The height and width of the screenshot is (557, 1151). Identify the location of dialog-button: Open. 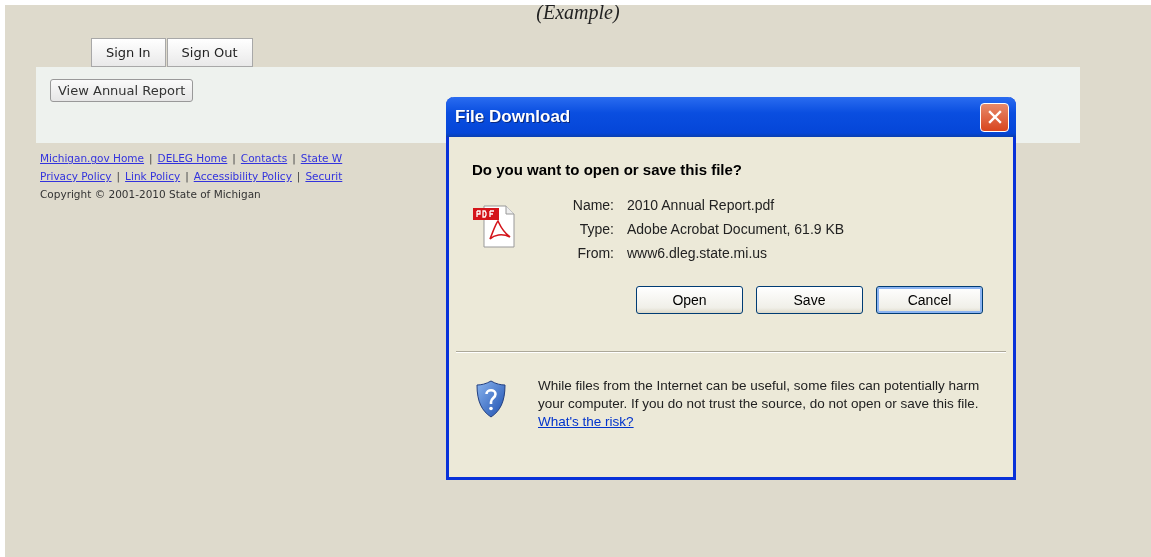
(689, 300).